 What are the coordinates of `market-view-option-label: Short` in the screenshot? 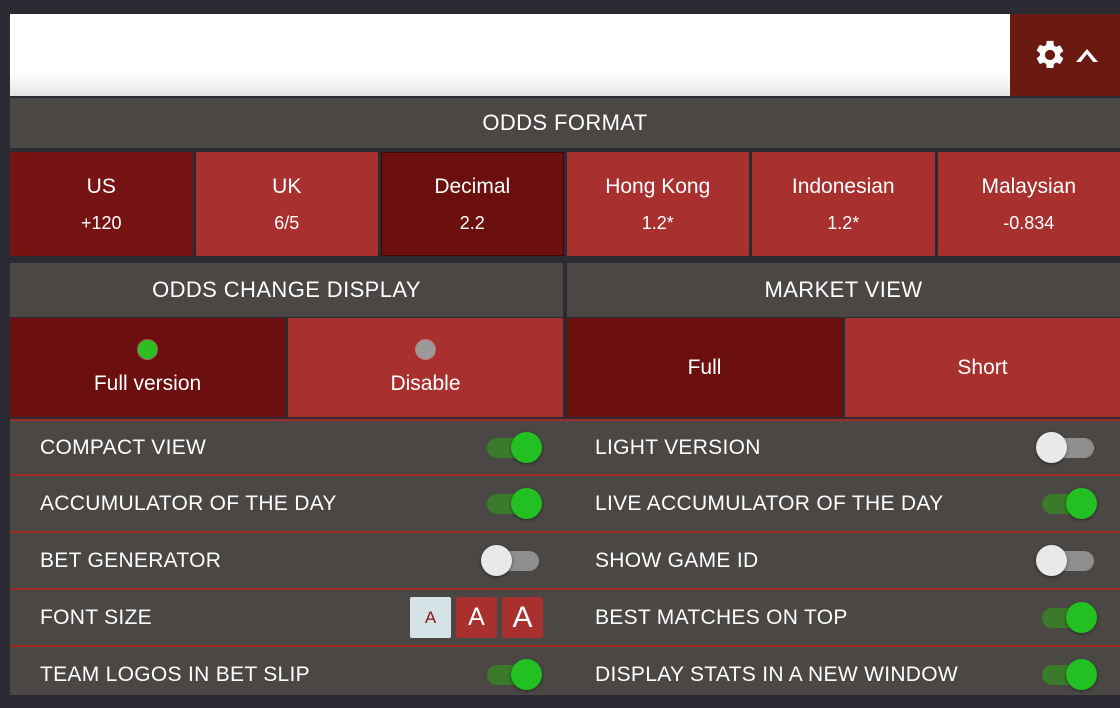 It's located at (982, 367).